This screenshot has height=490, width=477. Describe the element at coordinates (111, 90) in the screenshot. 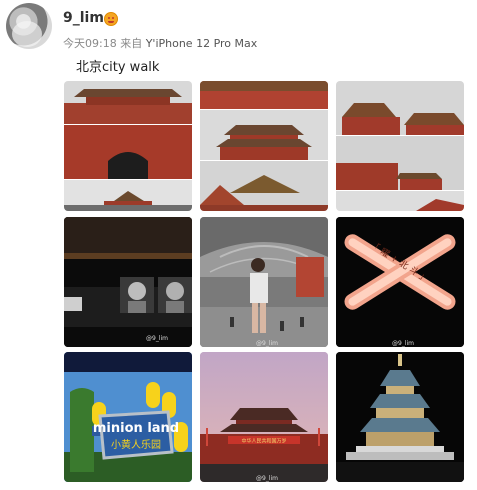

I see `post-text: 北京city walk` at that location.